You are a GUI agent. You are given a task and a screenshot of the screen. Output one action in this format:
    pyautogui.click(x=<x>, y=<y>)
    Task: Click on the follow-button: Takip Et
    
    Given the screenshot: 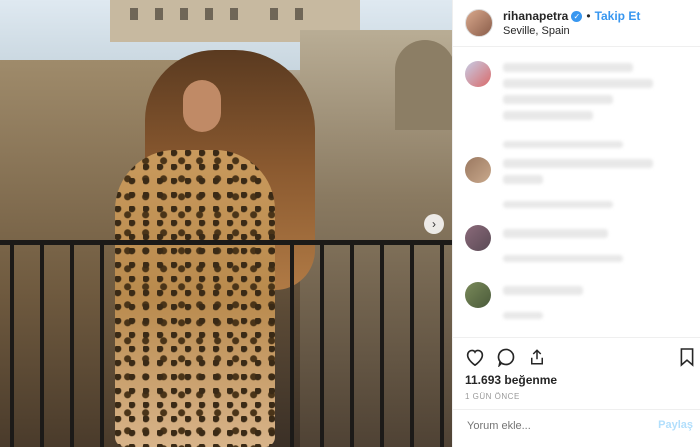 What is the action you would take?
    pyautogui.click(x=618, y=16)
    